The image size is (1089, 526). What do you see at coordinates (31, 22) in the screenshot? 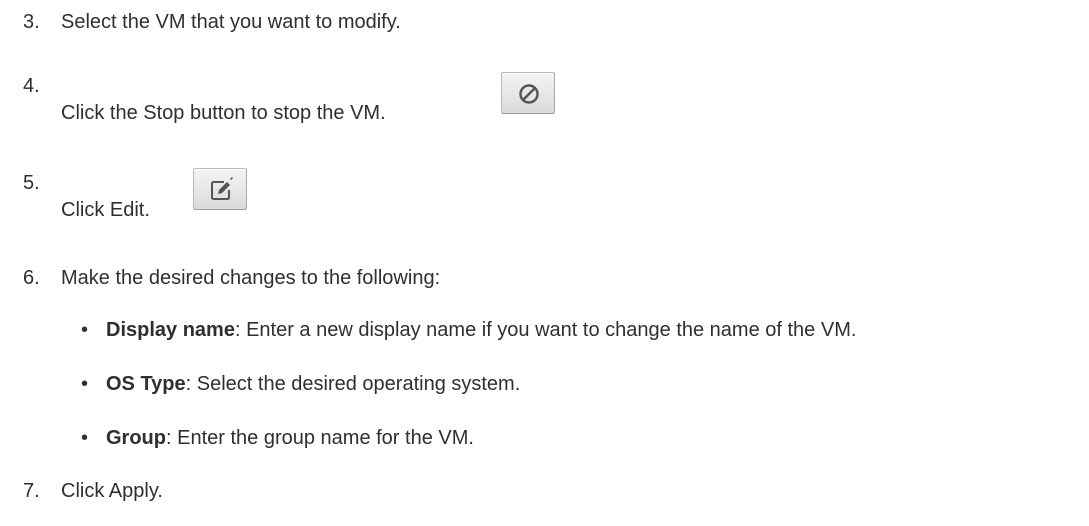
I see `step-number: 3.` at bounding box center [31, 22].